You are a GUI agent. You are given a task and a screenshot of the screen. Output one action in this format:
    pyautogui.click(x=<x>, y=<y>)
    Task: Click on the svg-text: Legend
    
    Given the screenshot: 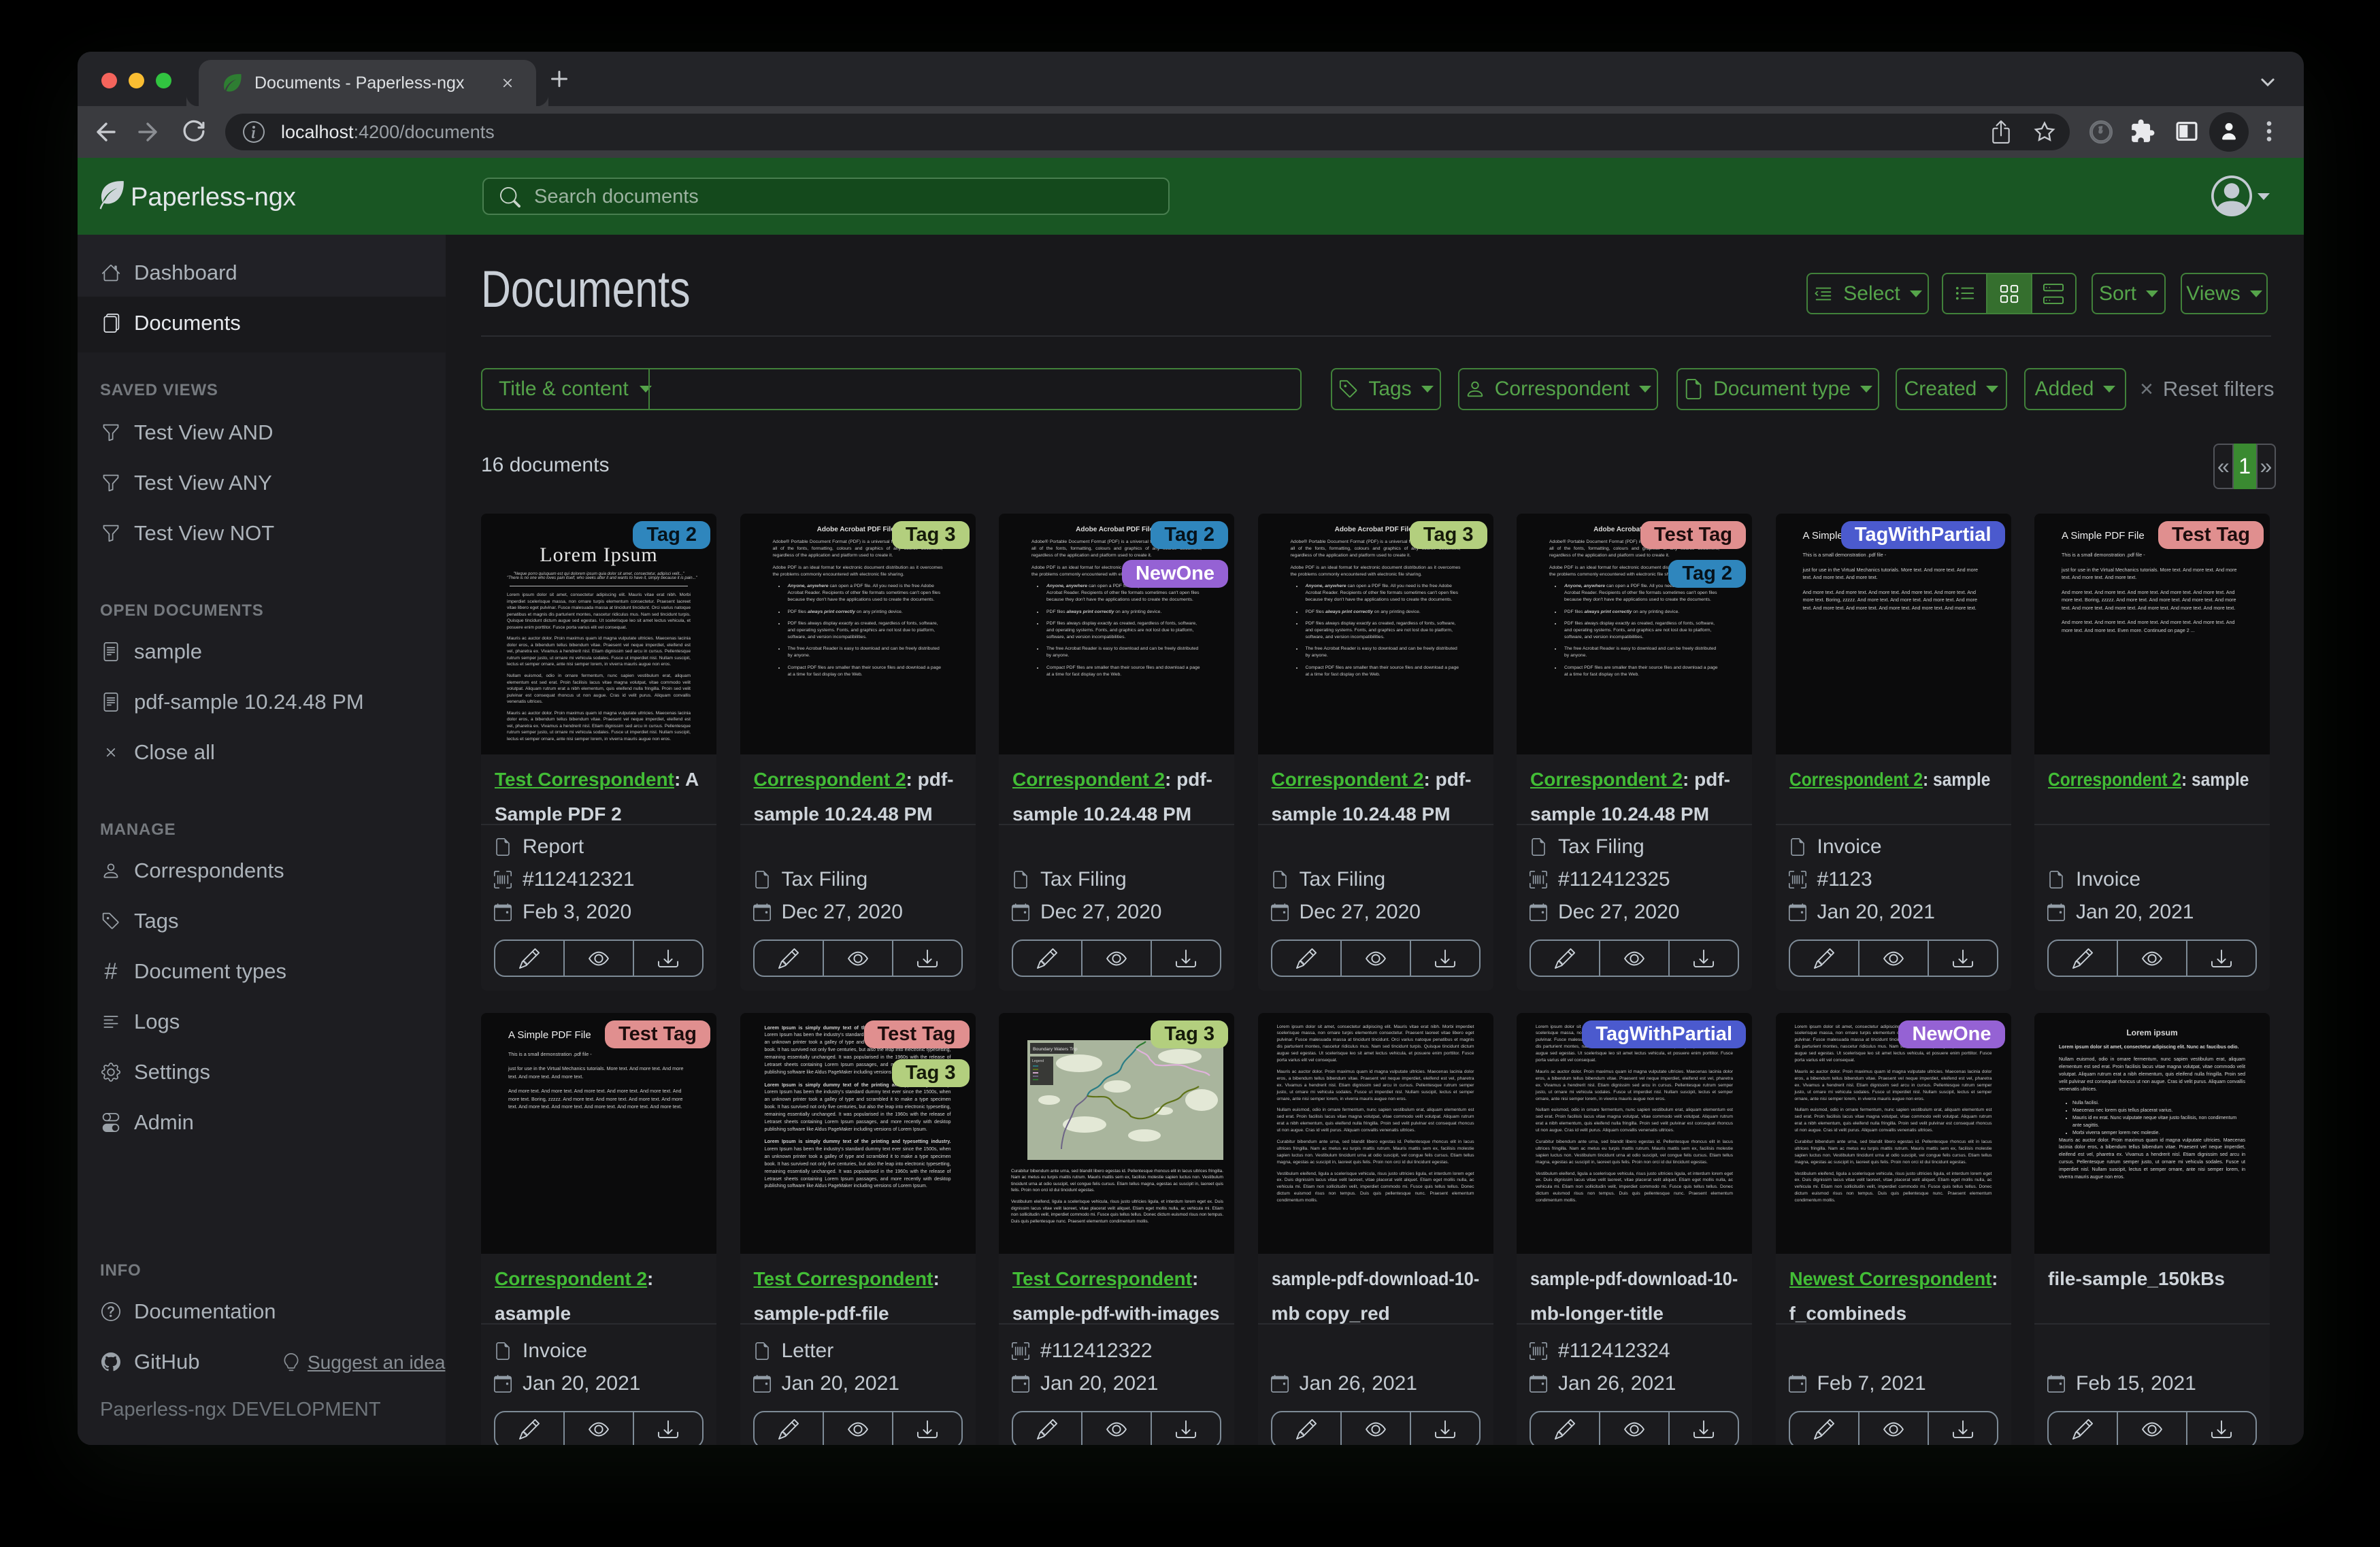 What is the action you would take?
    pyautogui.click(x=1038, y=1061)
    